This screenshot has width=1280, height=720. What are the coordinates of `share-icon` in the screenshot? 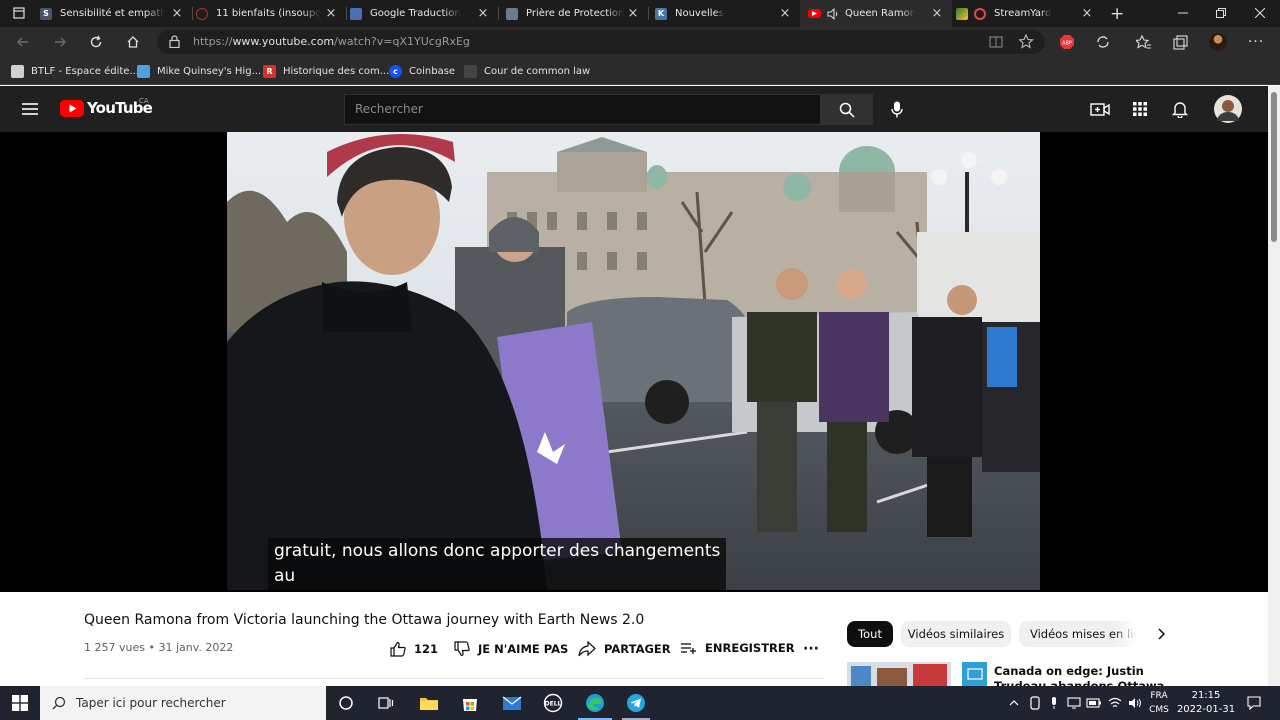 It's located at (587, 649).